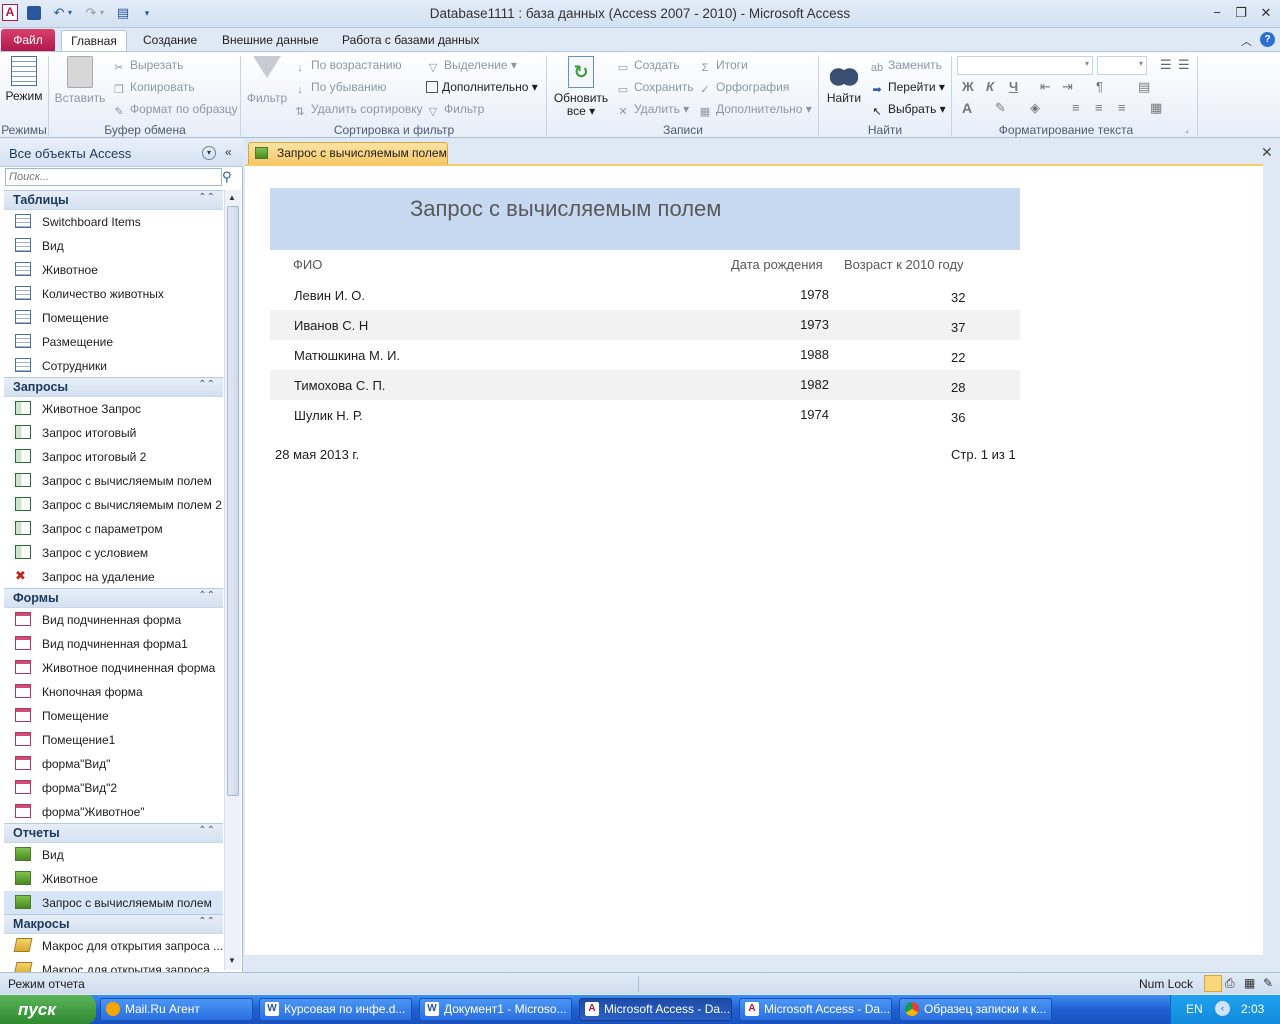 This screenshot has width=1280, height=1024. I want to click on font-color-icon: A, so click(967, 108).